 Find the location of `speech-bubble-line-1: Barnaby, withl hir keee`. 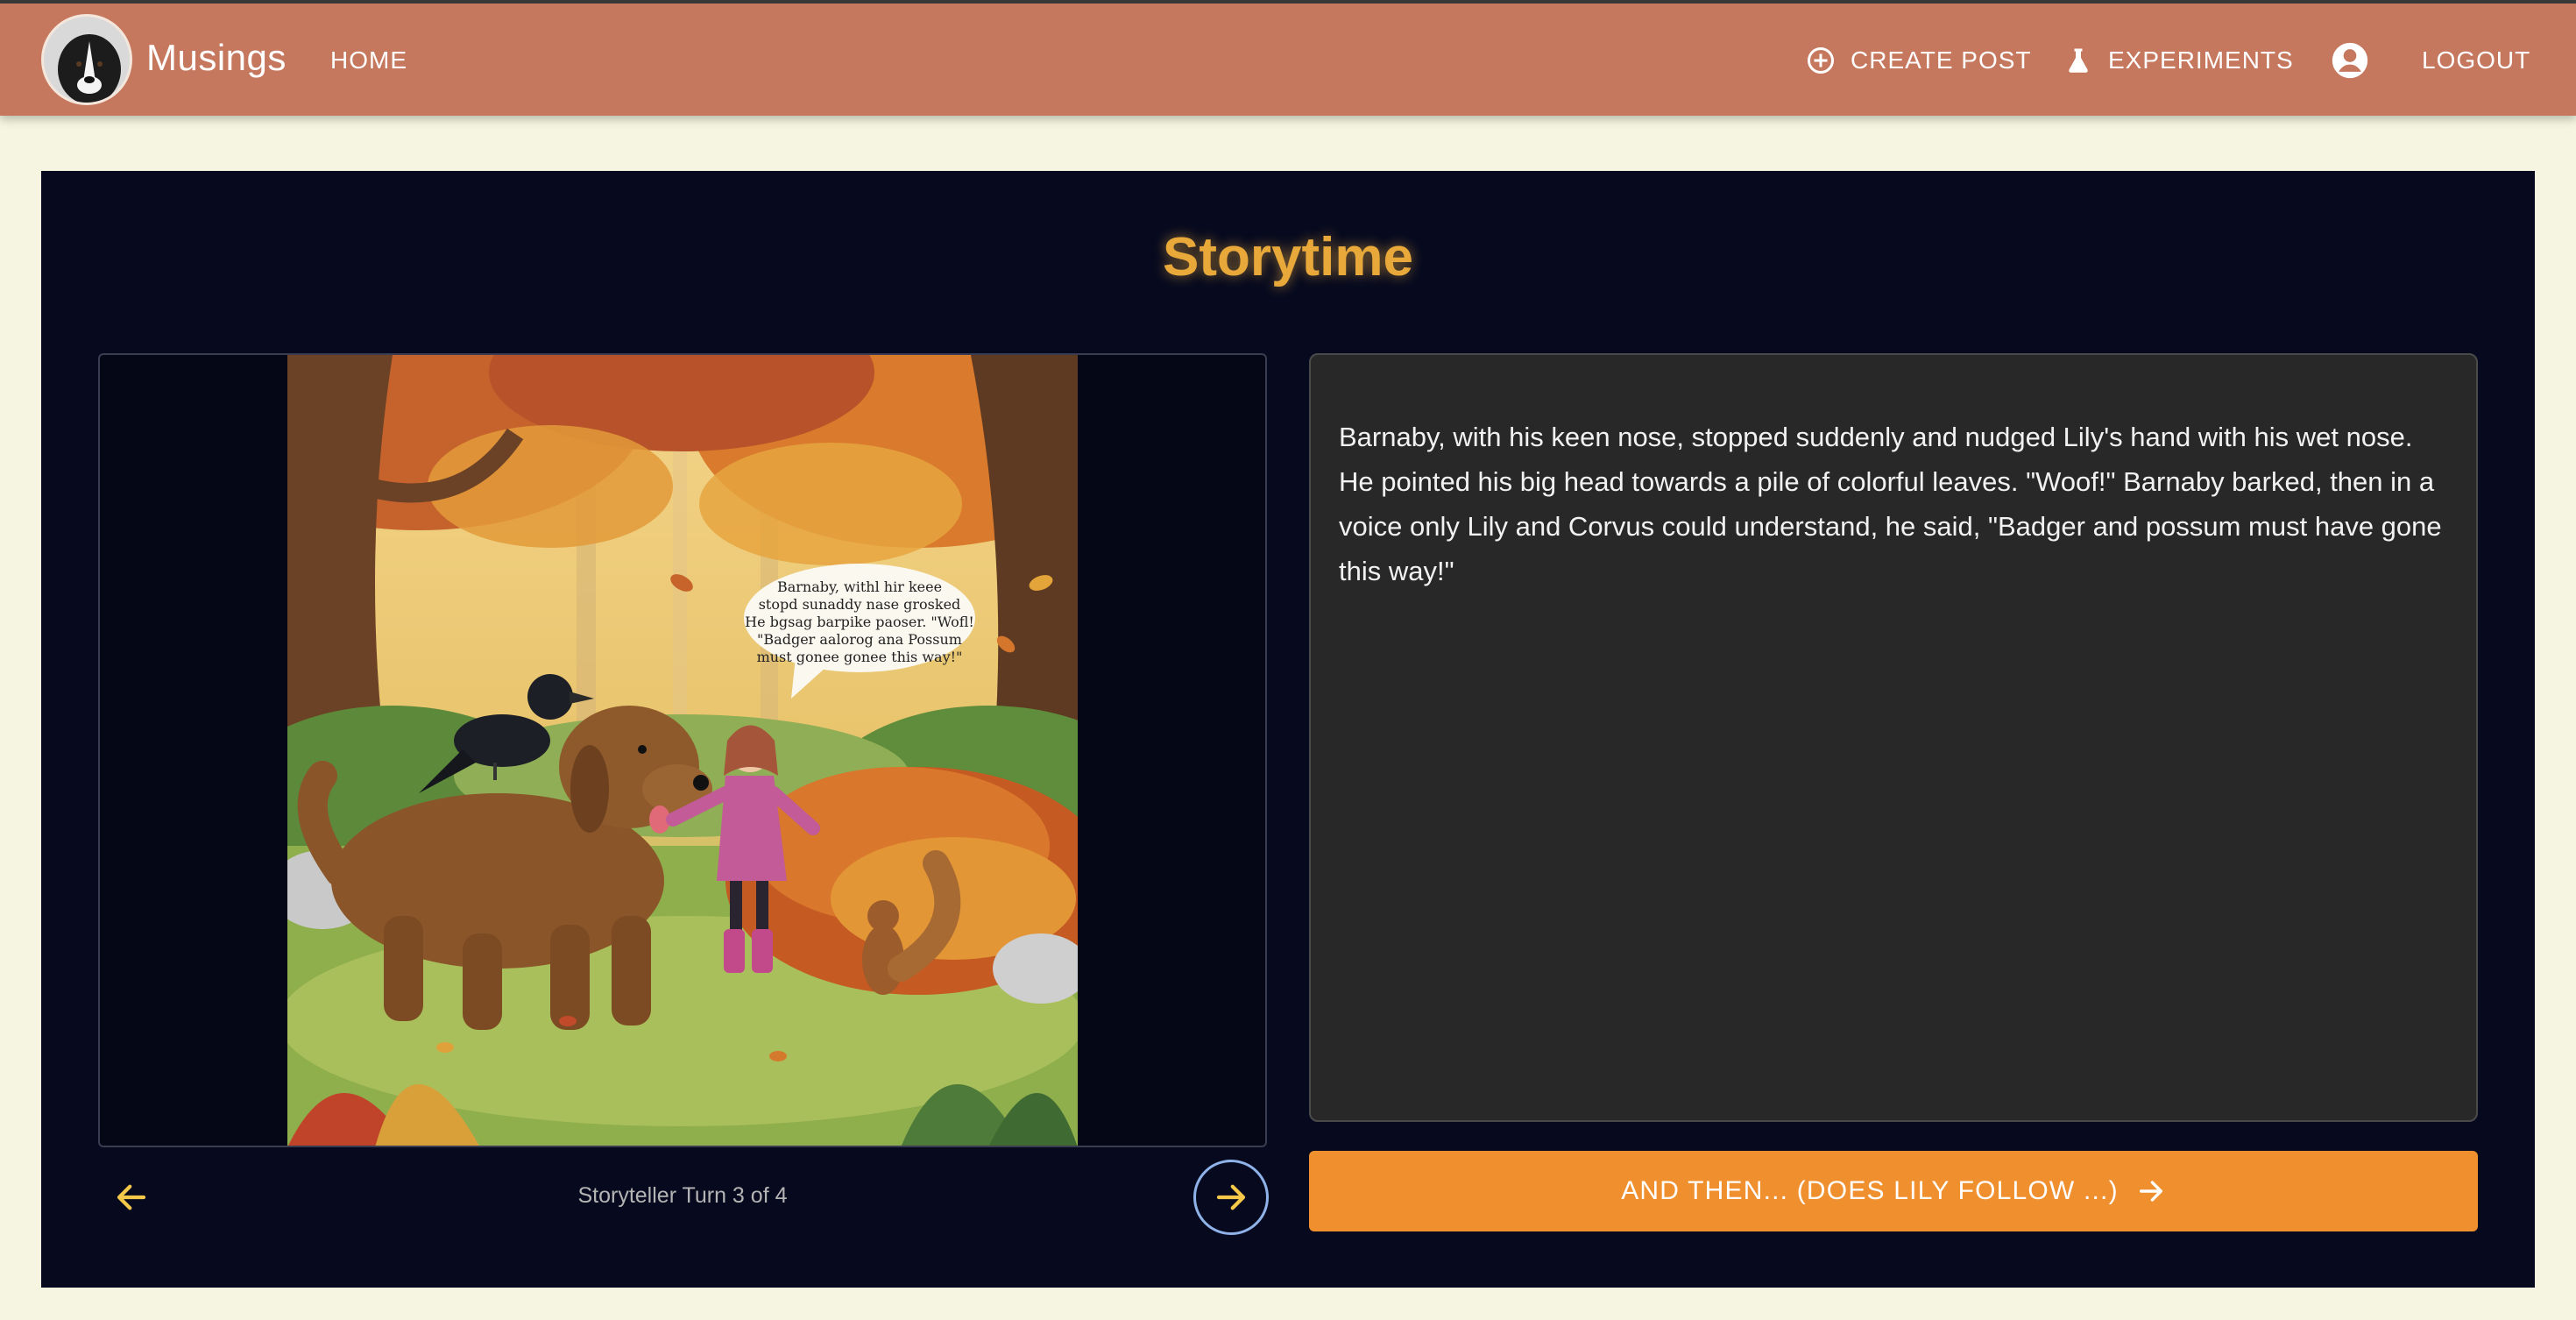

speech-bubble-line-1: Barnaby, withl hir keee is located at coordinates (859, 586).